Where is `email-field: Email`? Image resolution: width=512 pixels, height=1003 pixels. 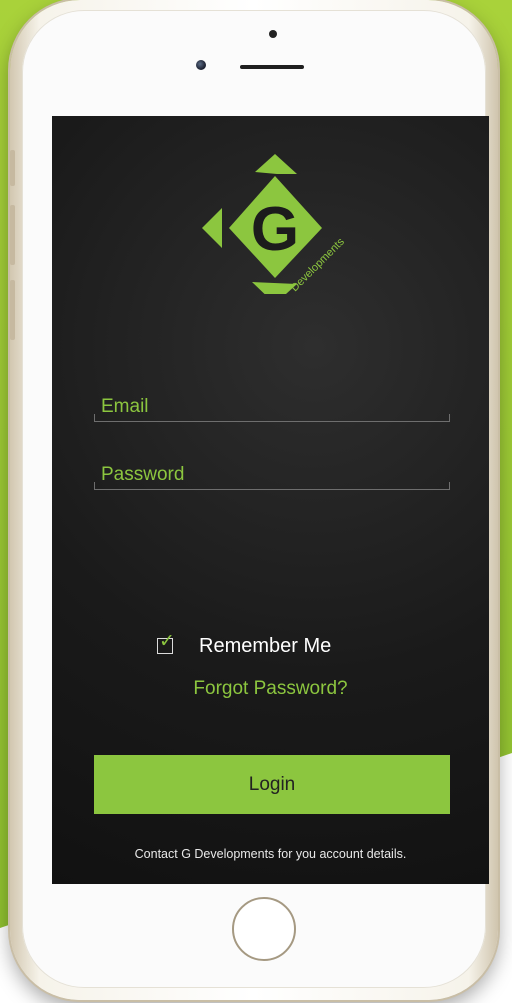
email-field: Email is located at coordinates (272, 407).